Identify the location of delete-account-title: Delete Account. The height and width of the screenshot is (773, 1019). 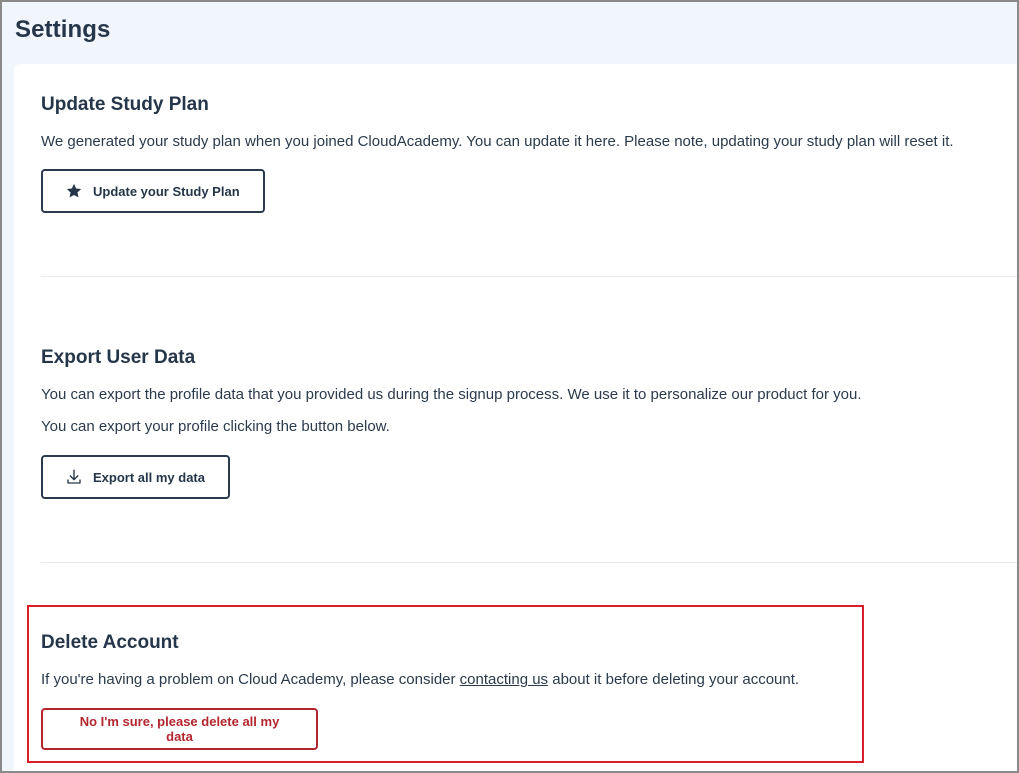
(110, 642).